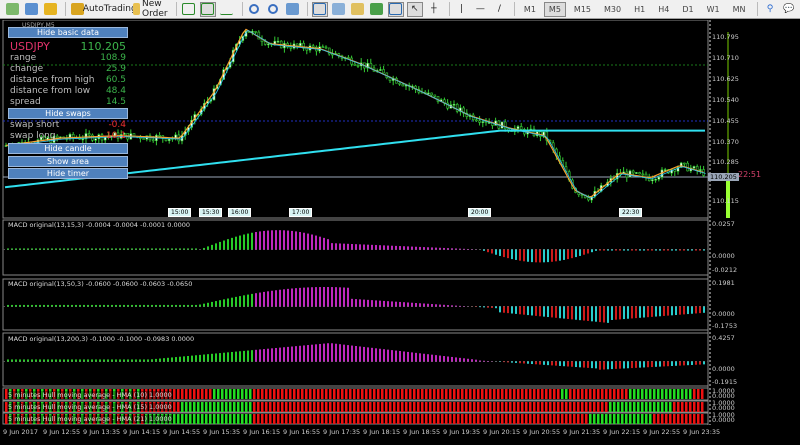 This screenshot has width=800, height=445. What do you see at coordinates (319, 9) in the screenshot?
I see `chart-shift-button` at bounding box center [319, 9].